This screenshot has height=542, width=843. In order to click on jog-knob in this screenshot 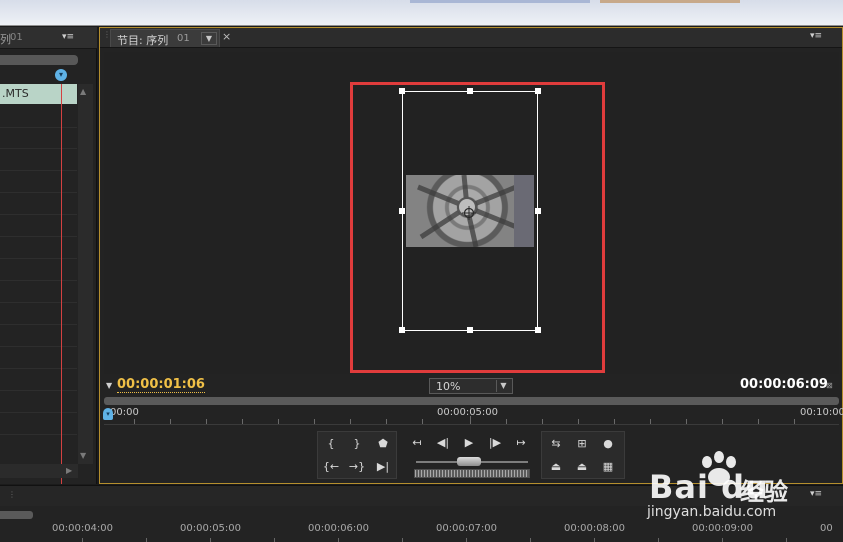, I will do `click(469, 461)`.